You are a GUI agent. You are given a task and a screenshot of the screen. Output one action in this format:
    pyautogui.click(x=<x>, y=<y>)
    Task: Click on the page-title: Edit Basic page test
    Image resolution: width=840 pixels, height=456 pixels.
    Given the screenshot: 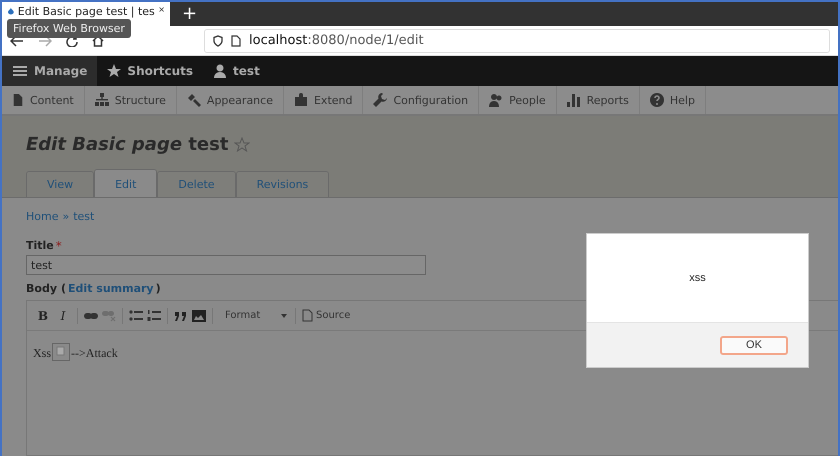 What is the action you would take?
    pyautogui.click(x=127, y=144)
    